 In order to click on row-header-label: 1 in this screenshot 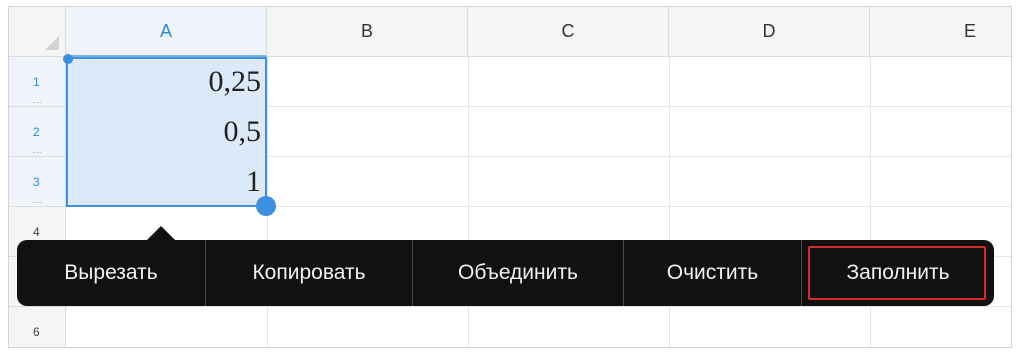, I will do `click(36, 81)`.